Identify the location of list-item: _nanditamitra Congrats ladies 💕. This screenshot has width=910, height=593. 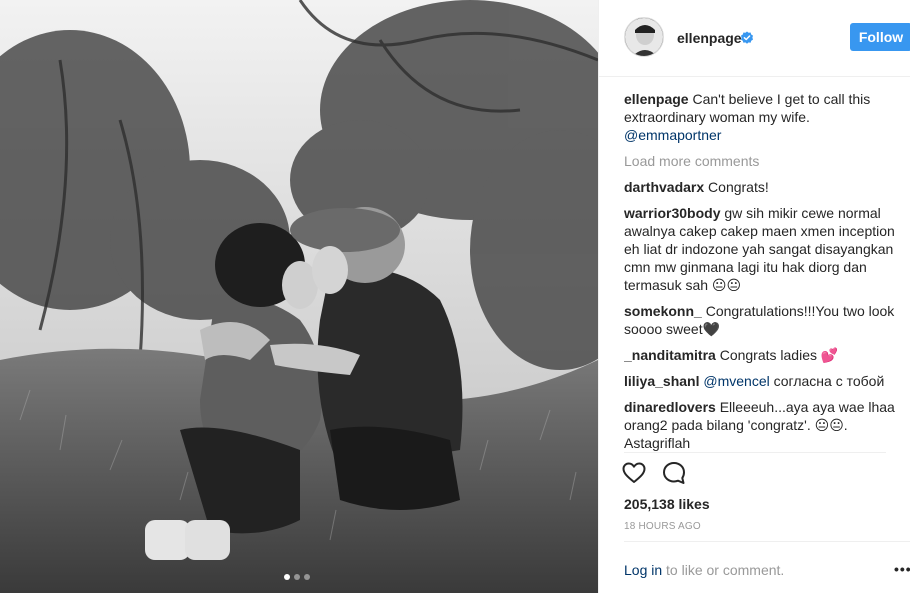
(760, 355).